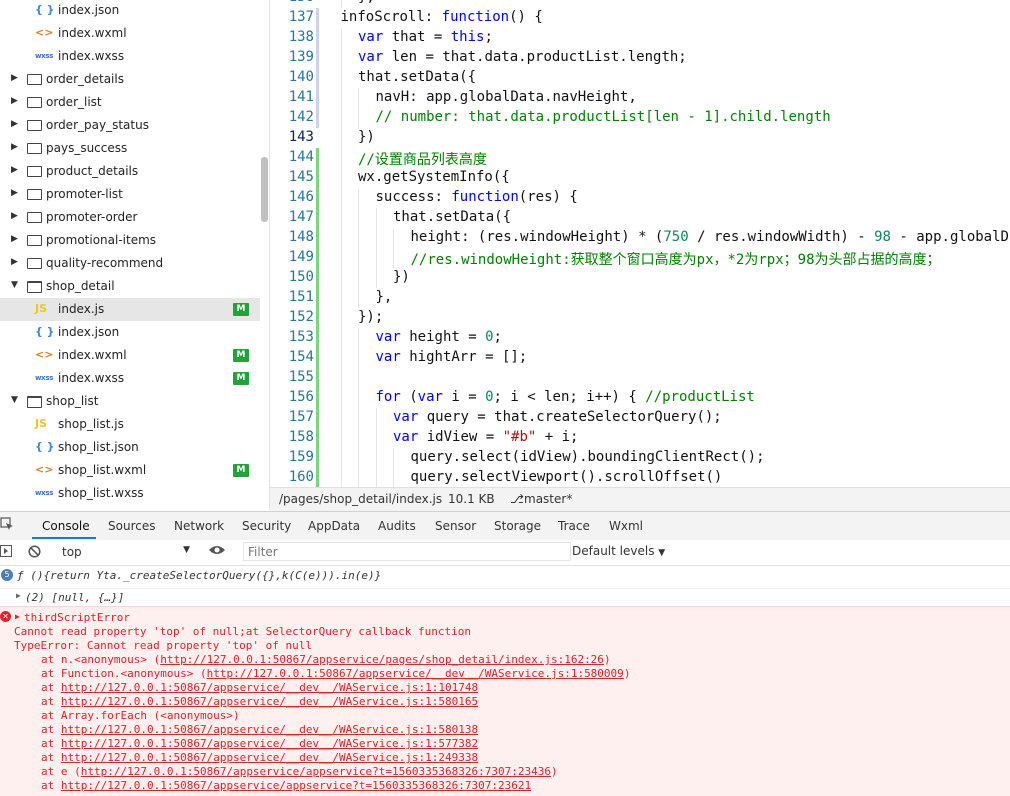 Image resolution: width=1010 pixels, height=796 pixels. What do you see at coordinates (130, 148) in the screenshot?
I see `folder-item: ▶pays_success` at bounding box center [130, 148].